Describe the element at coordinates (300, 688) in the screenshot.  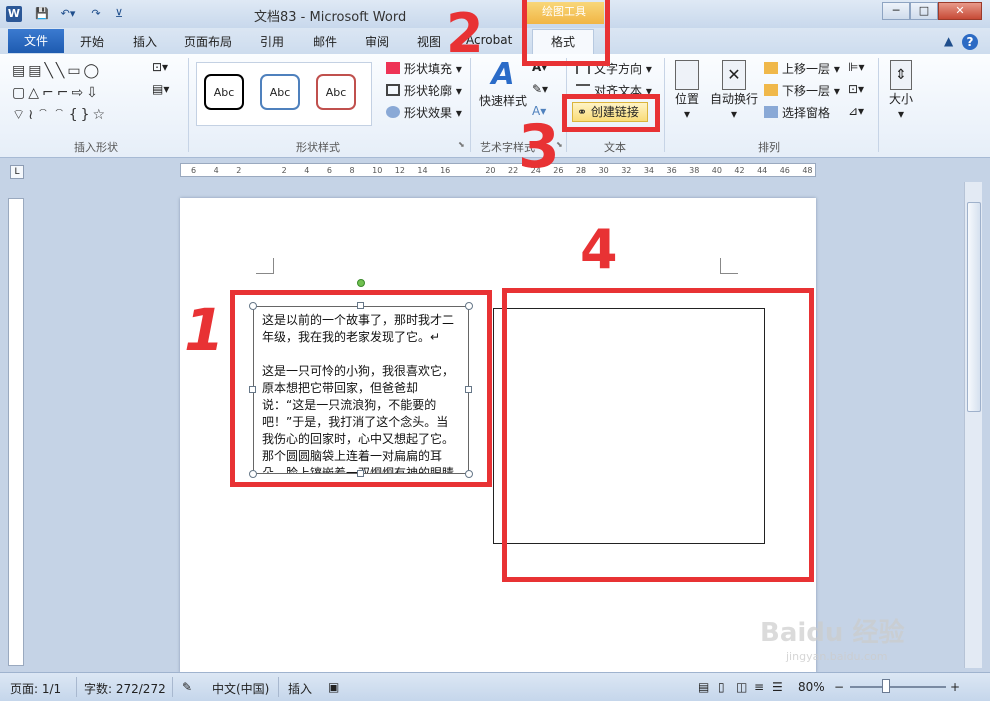
I see `insert-mode-indicator: 插入` at that location.